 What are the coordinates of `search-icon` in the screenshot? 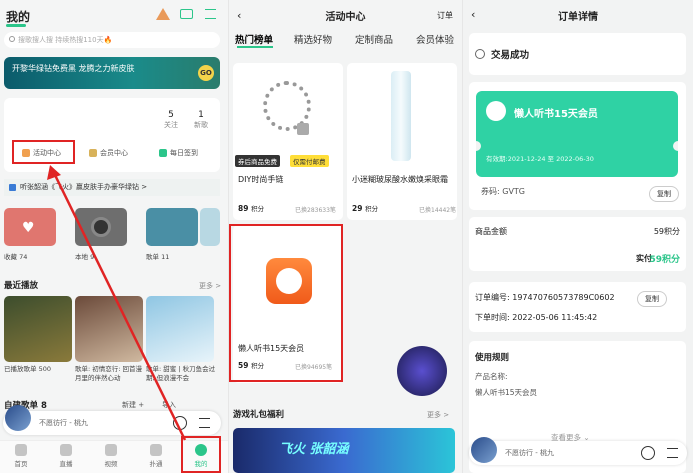 It's located at (12, 39).